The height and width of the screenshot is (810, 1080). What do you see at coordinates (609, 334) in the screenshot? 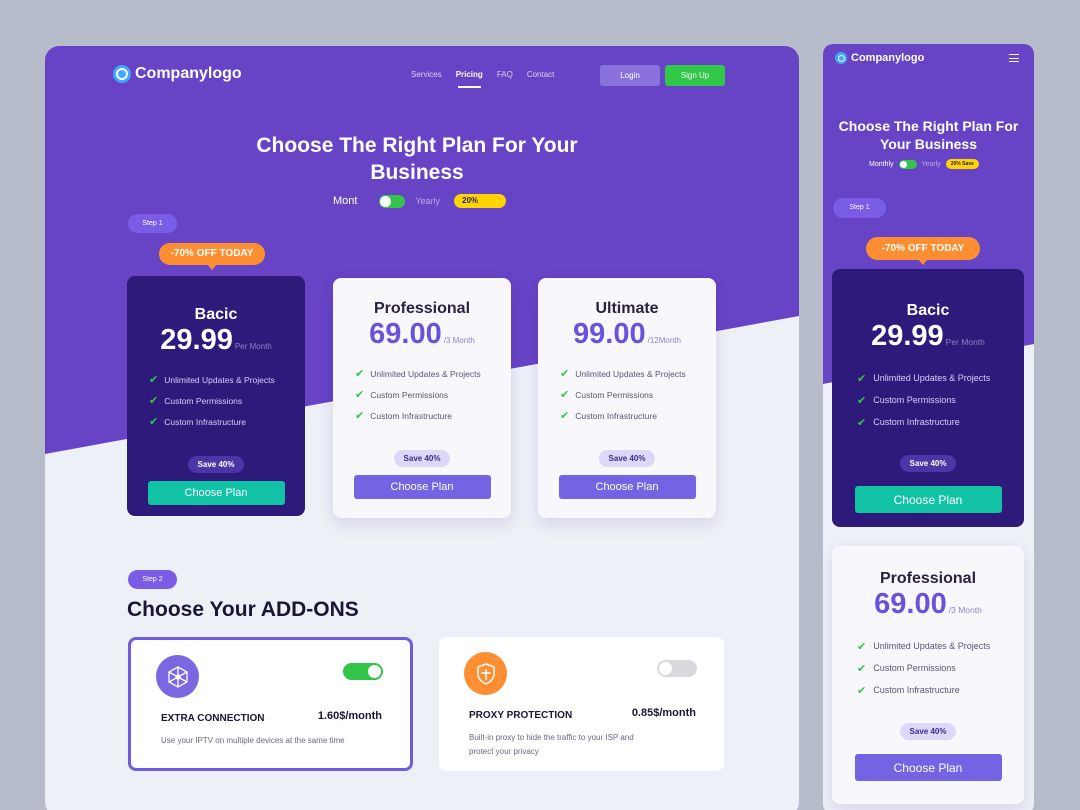
I see `plan-price: 99.00` at bounding box center [609, 334].